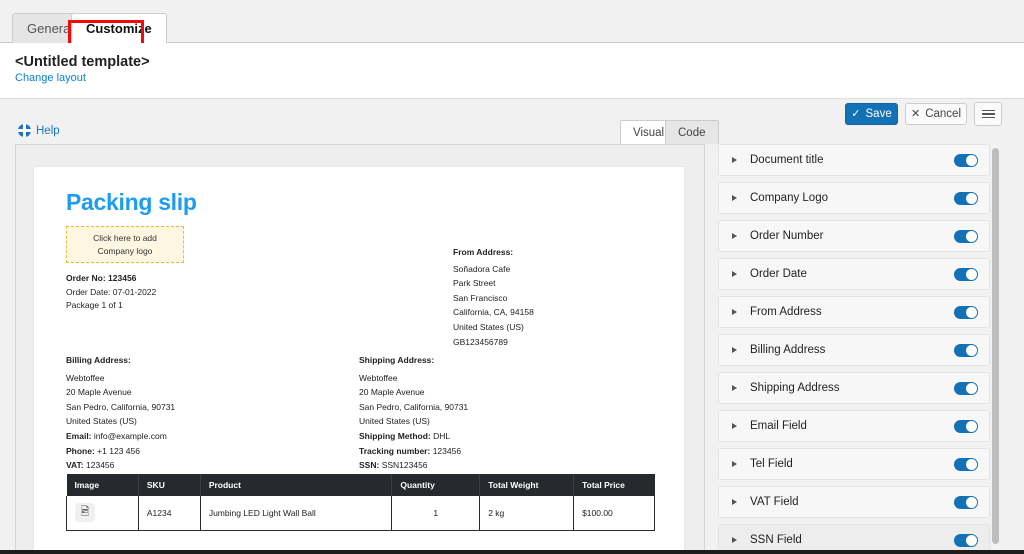 The height and width of the screenshot is (554, 1024). I want to click on help-link: Help, so click(39, 130).